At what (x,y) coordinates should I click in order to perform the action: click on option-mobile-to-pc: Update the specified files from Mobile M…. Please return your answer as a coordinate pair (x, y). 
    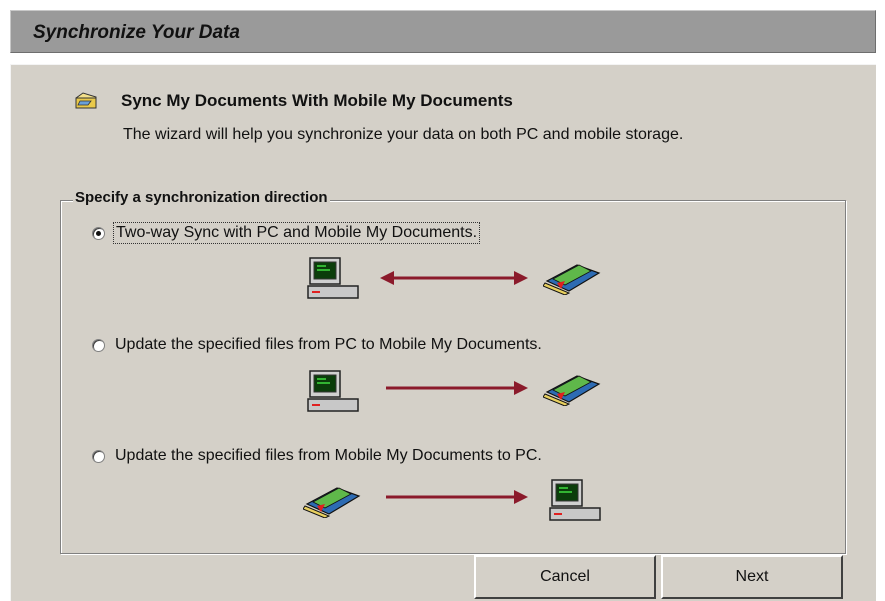
    Looking at the image, I should click on (318, 456).